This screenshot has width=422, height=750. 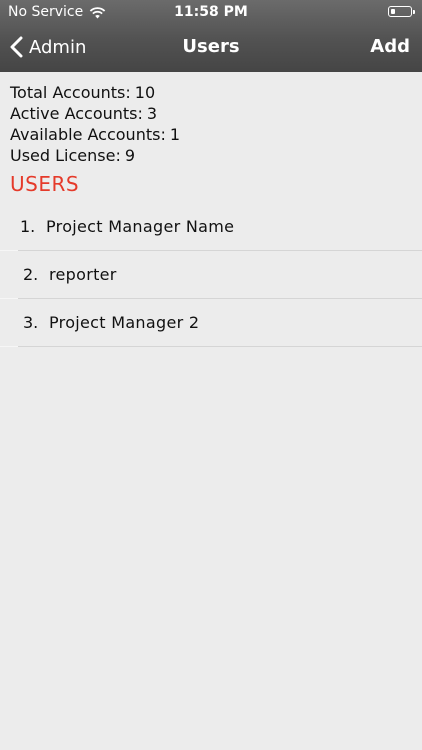 What do you see at coordinates (140, 226) in the screenshot?
I see `user-name: Project Manager Name` at bounding box center [140, 226].